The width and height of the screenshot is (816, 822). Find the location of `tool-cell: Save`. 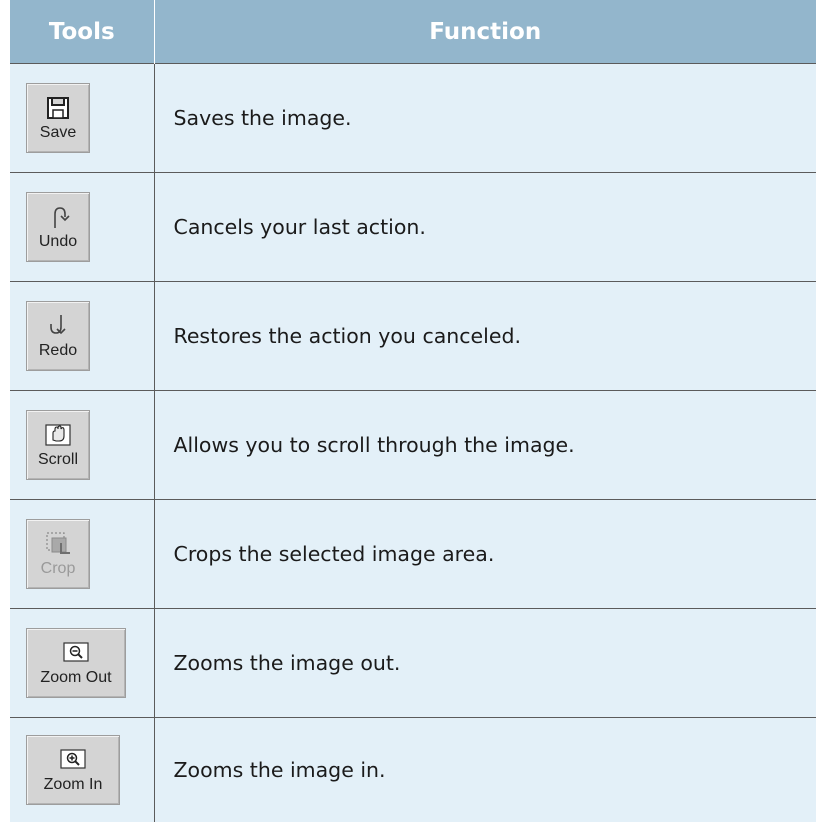

tool-cell: Save is located at coordinates (82, 118).